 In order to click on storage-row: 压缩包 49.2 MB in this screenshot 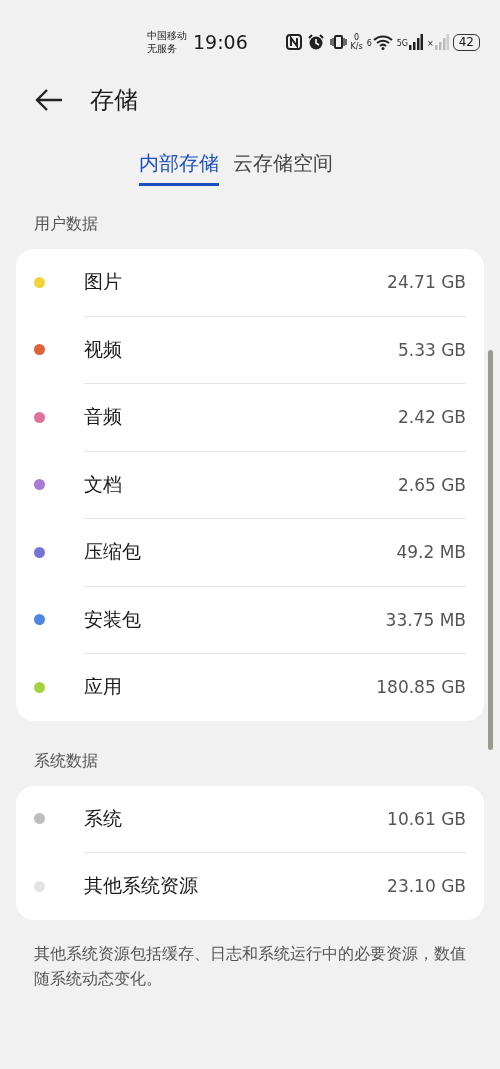, I will do `click(275, 553)`.